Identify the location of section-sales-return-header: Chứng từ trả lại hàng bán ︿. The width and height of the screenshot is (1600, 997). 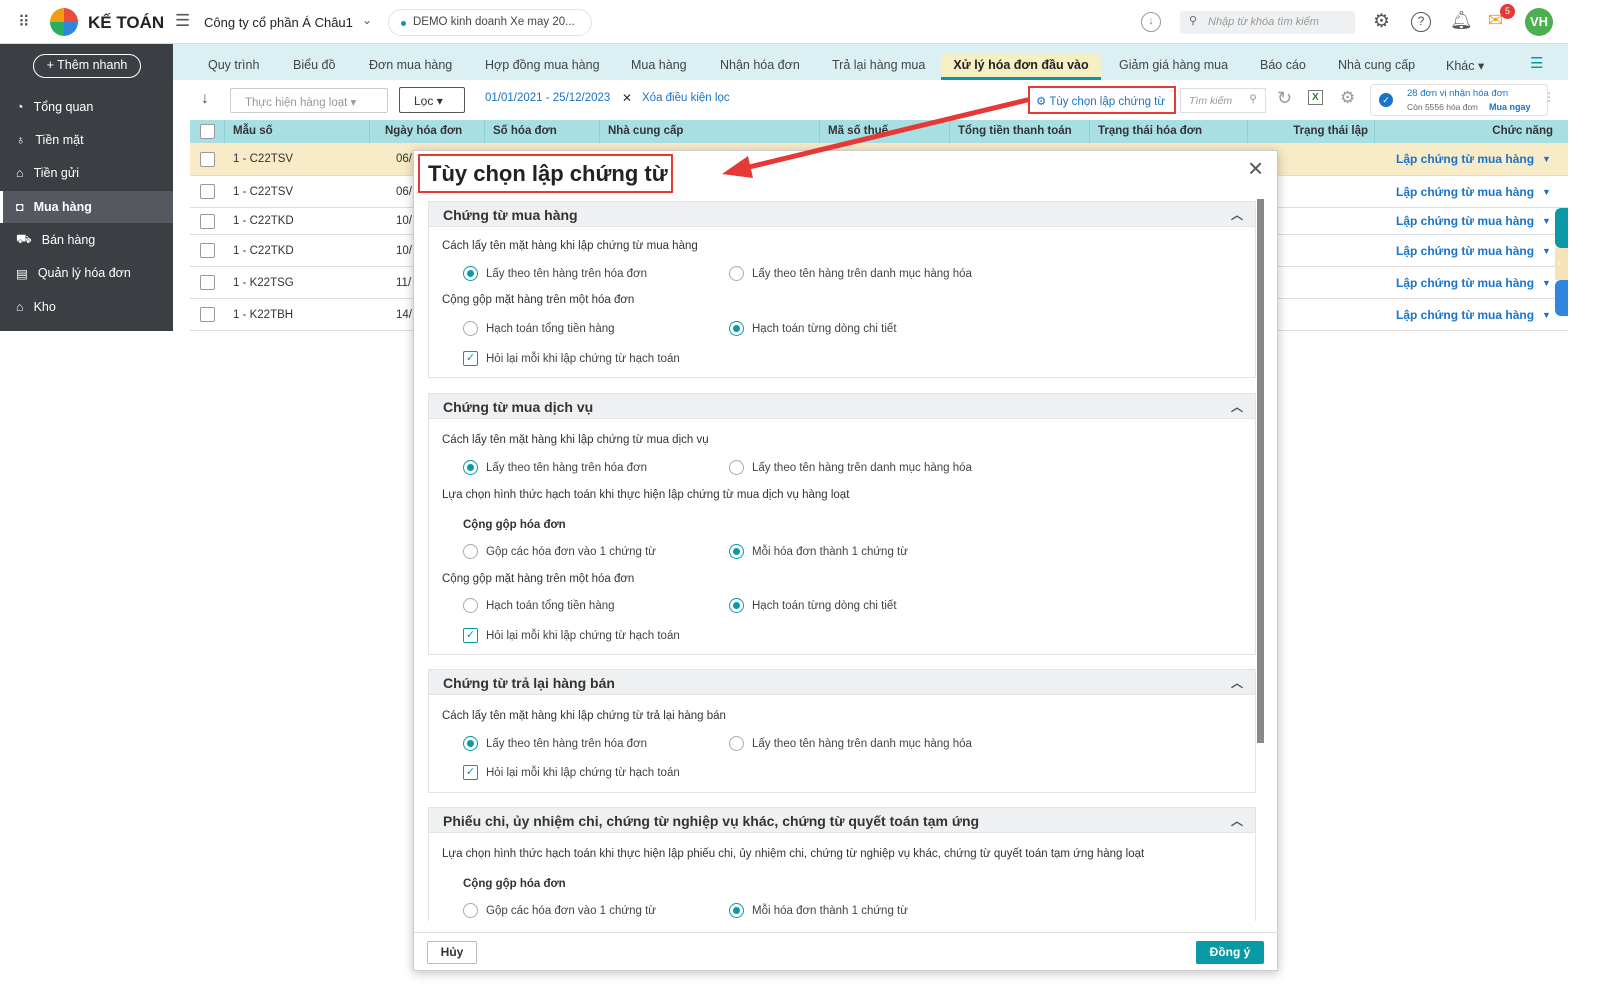
(842, 682).